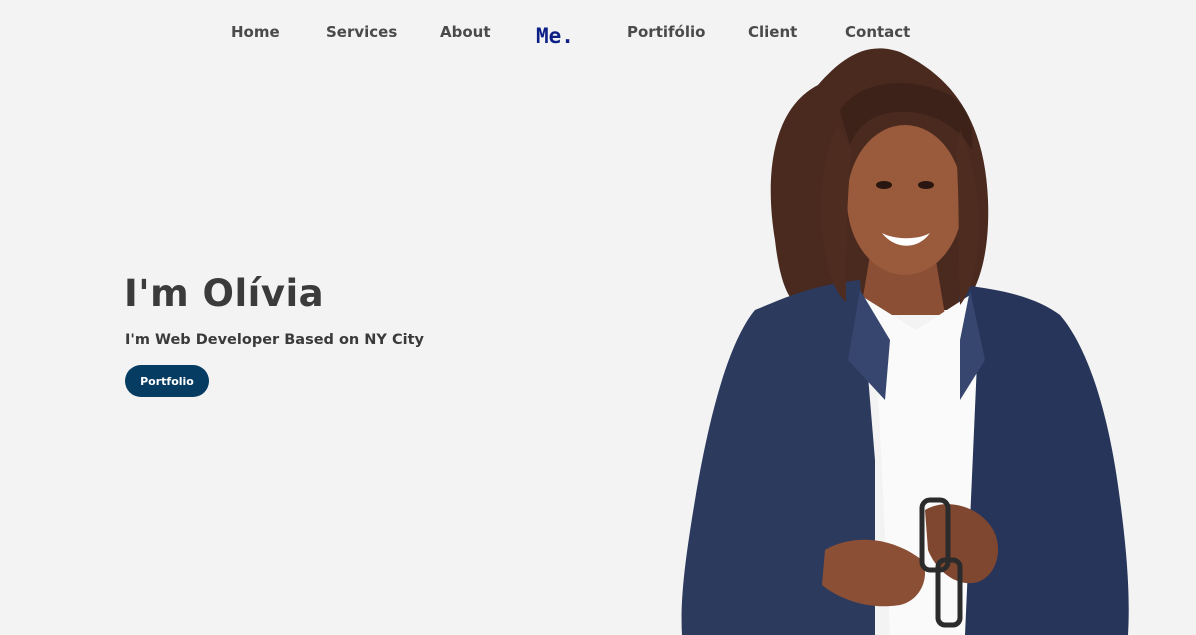 This screenshot has height=635, width=1196. What do you see at coordinates (555, 36) in the screenshot?
I see `site-logo: Me.` at bounding box center [555, 36].